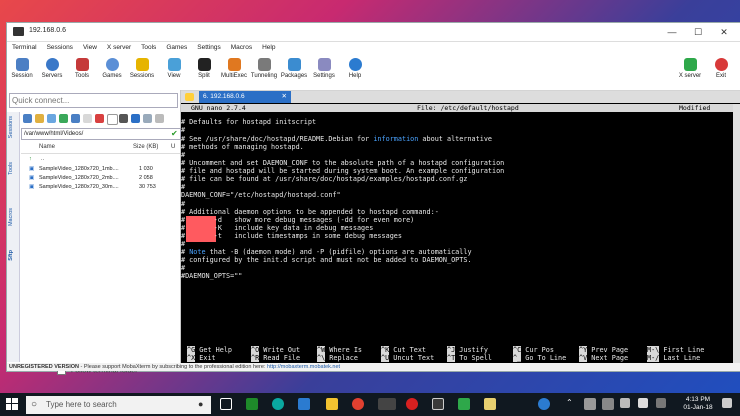 This screenshot has width=740, height=416. Describe the element at coordinates (332, 404) in the screenshot. I see `file-explorer-icon` at that location.